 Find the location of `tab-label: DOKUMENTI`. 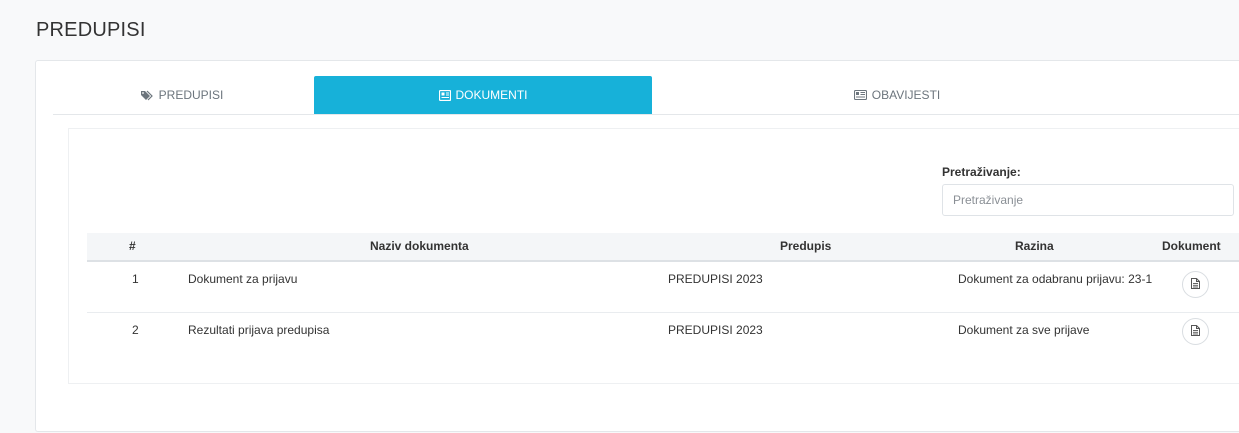

tab-label: DOKUMENTI is located at coordinates (491, 95).